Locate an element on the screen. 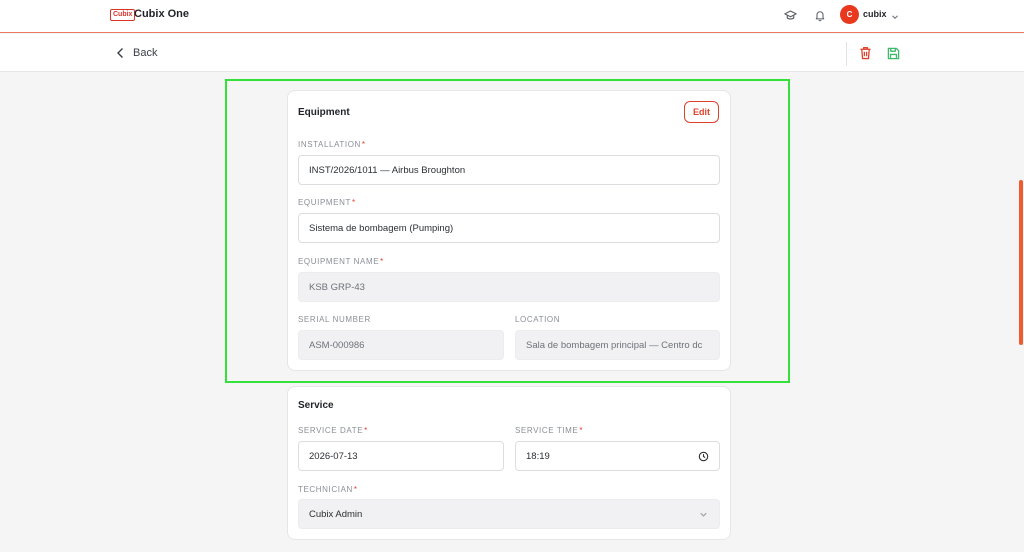 This screenshot has width=1024, height=552. technician-label: TECHNICIAN* is located at coordinates (328, 489).